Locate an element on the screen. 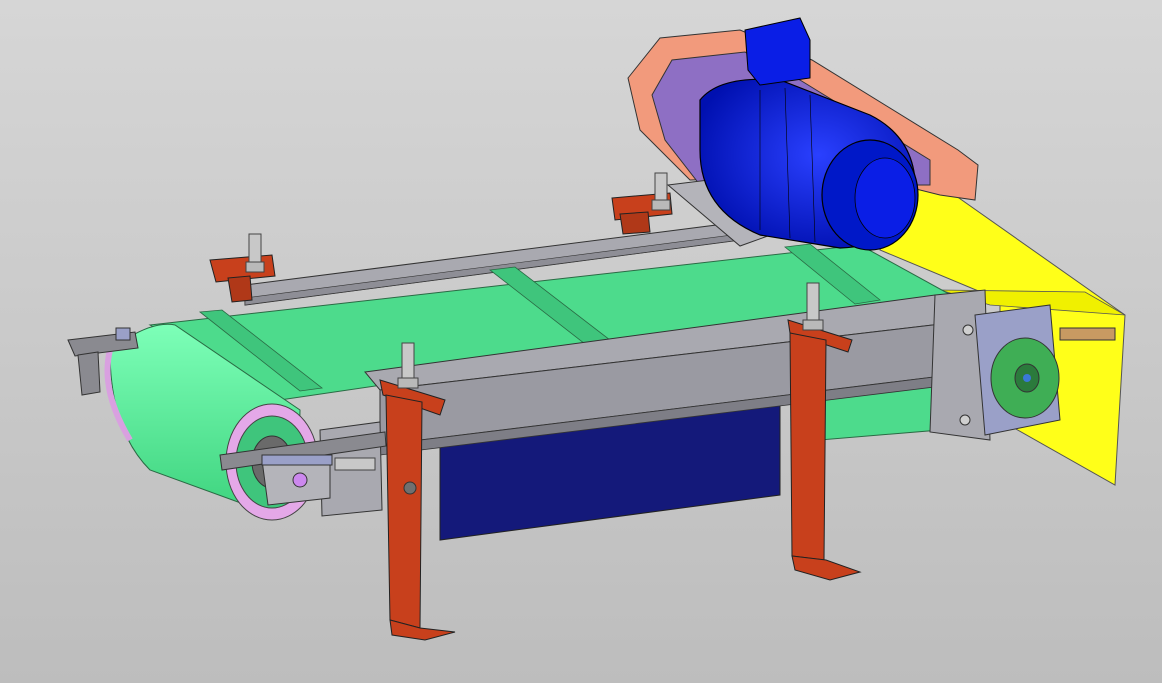 The height and width of the screenshot is (683, 1162). drive-end-plate is located at coordinates (995, 365).